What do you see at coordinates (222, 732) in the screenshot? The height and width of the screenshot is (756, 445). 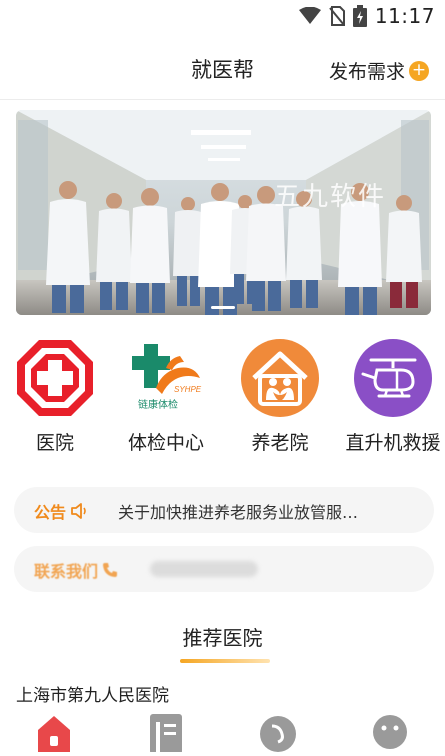 I see `bottom-tab-bar` at bounding box center [222, 732].